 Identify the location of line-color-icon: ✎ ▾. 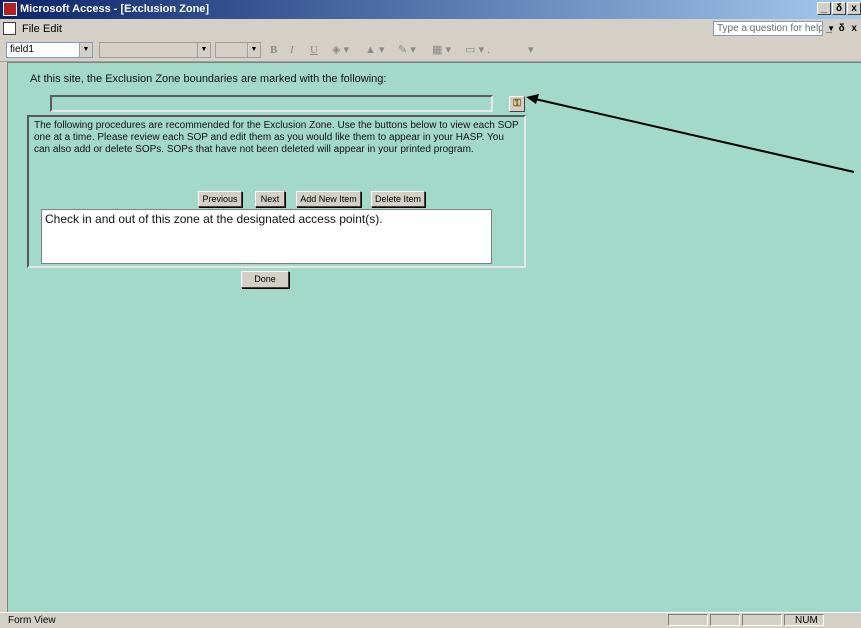
(407, 50).